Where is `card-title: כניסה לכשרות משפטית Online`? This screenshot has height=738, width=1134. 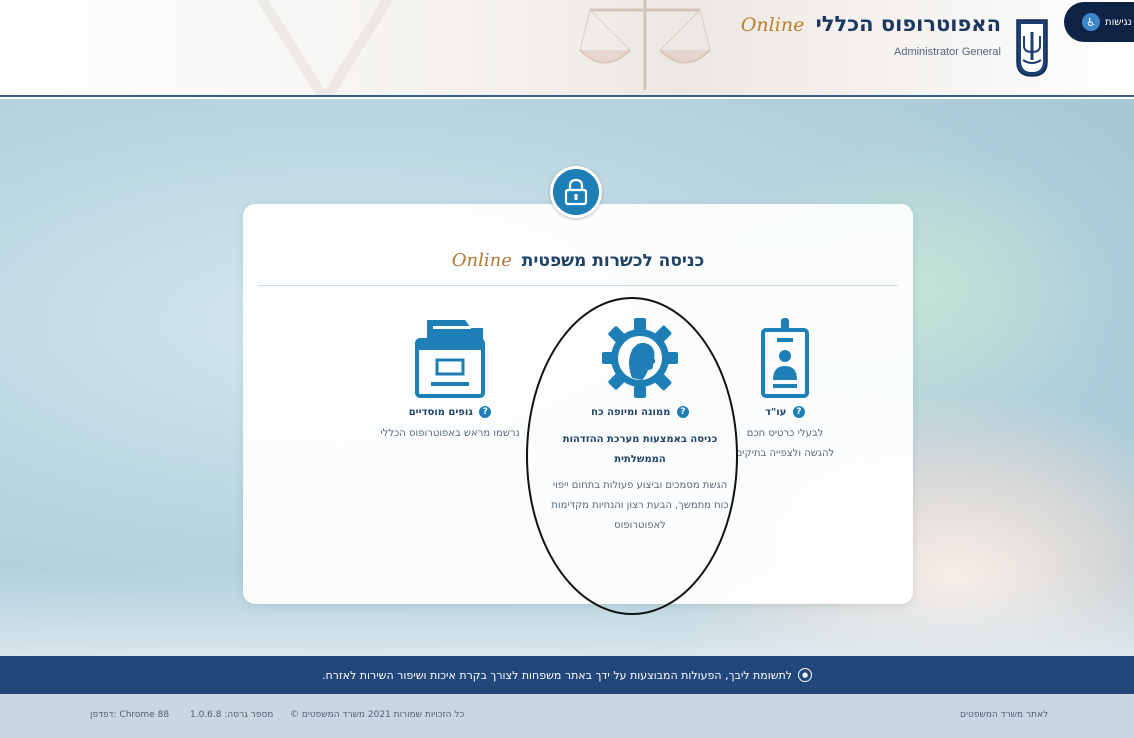 card-title: כניסה לכשרות משפטית Online is located at coordinates (578, 260).